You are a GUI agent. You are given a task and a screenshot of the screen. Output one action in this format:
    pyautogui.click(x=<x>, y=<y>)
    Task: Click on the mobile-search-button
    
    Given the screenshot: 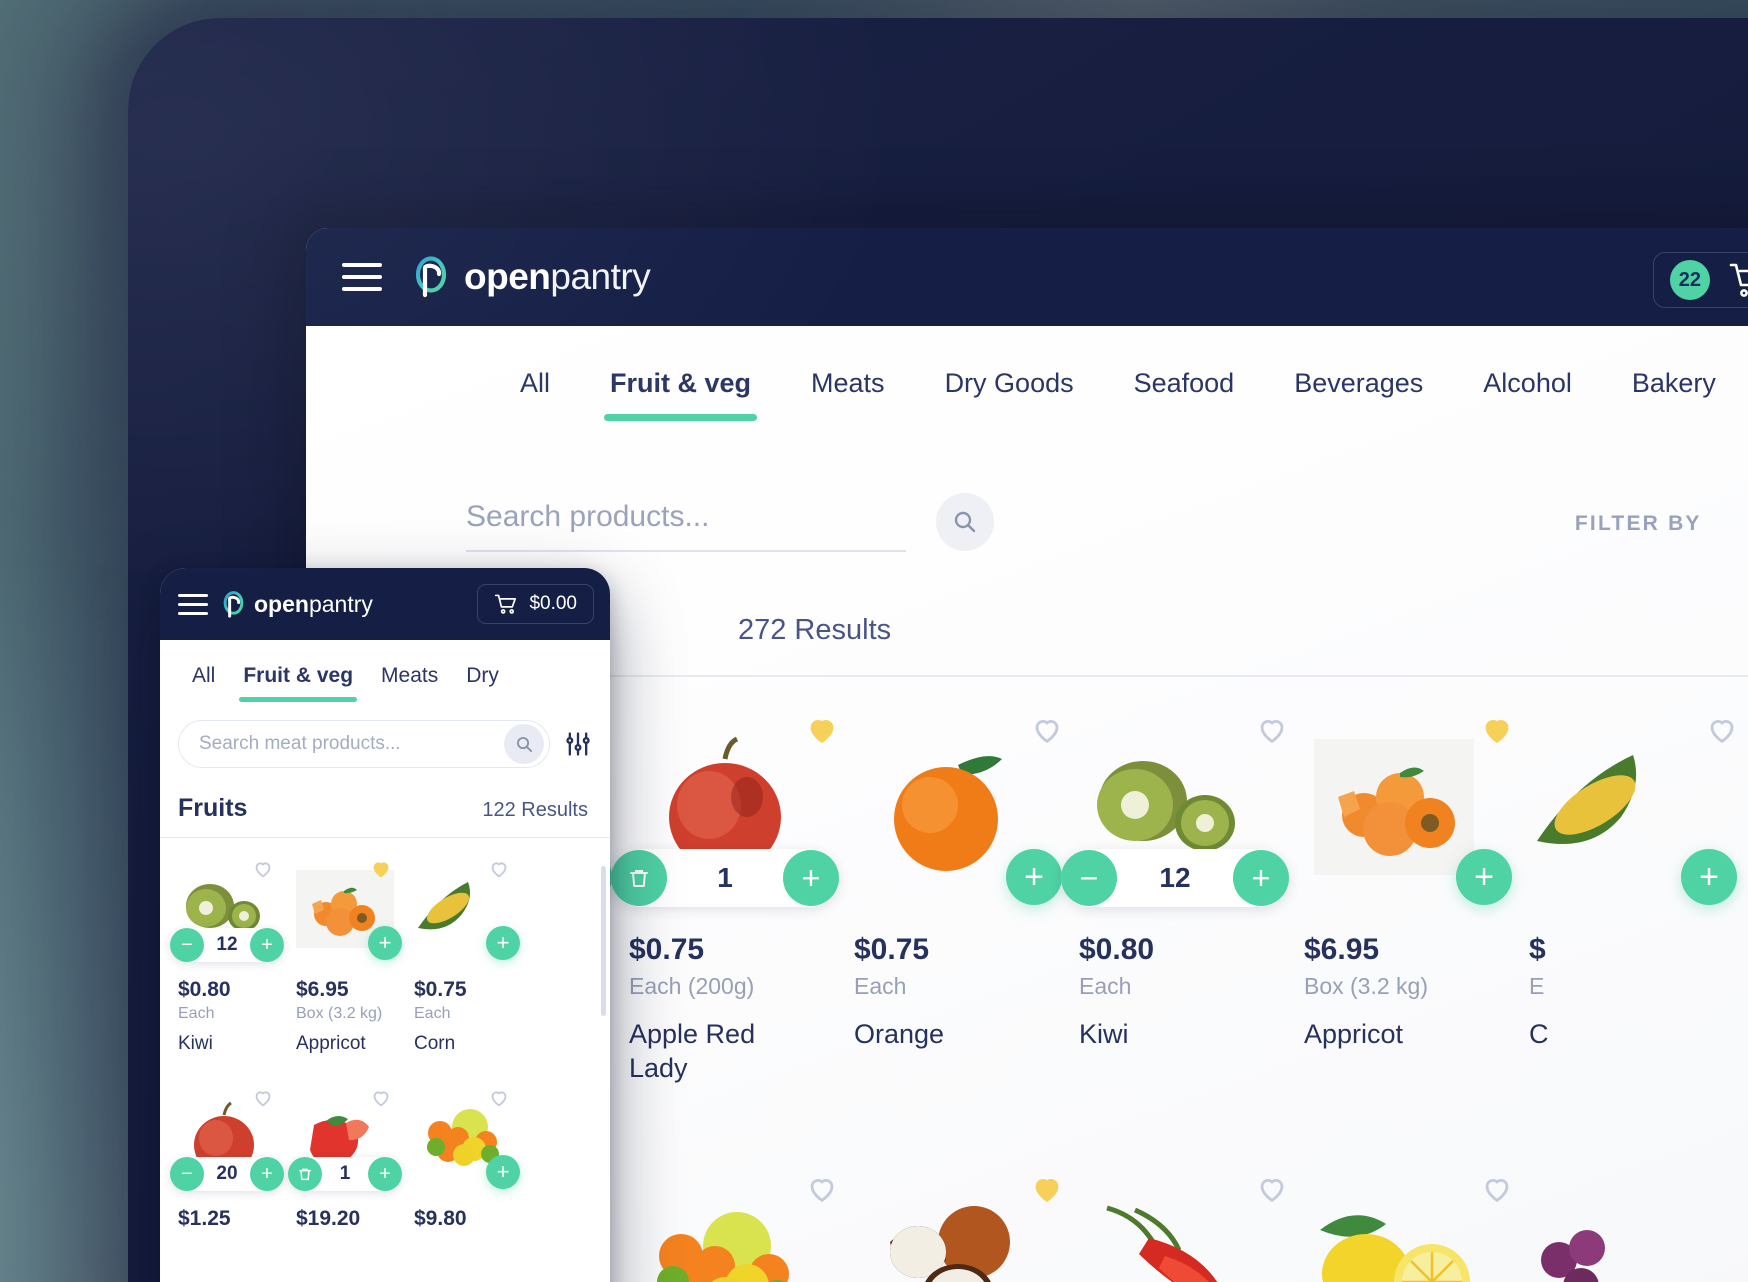 What is the action you would take?
    pyautogui.click(x=524, y=744)
    